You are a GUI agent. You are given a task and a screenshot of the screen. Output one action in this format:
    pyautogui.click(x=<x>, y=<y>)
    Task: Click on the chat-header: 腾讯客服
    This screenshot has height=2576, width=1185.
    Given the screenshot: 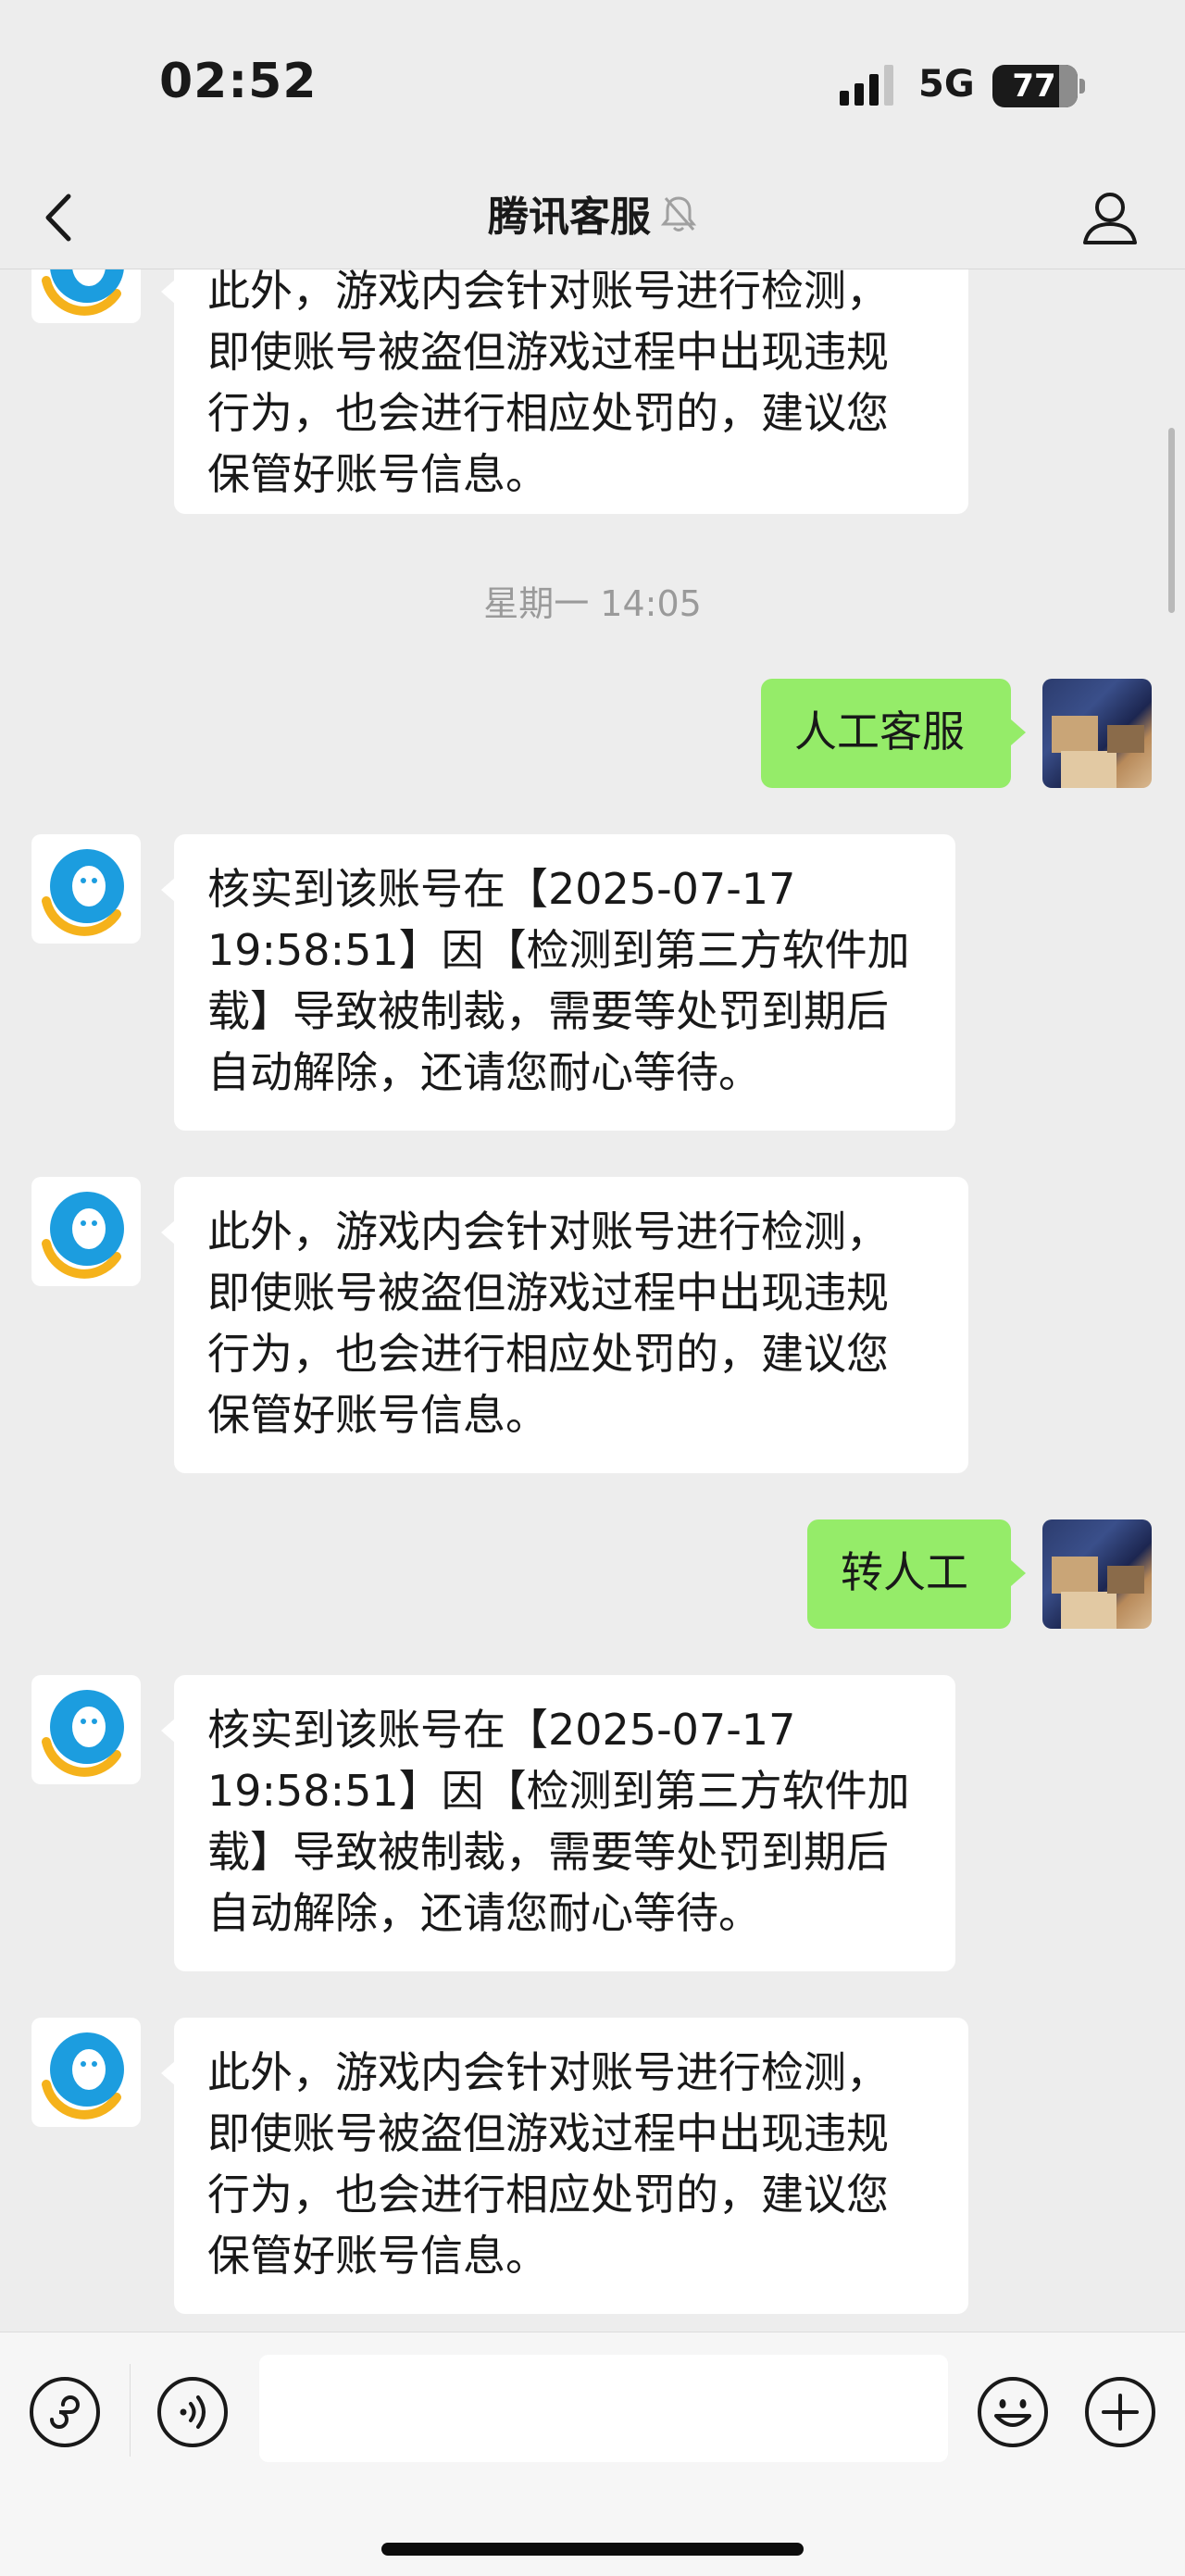 What is the action you would take?
    pyautogui.click(x=592, y=218)
    